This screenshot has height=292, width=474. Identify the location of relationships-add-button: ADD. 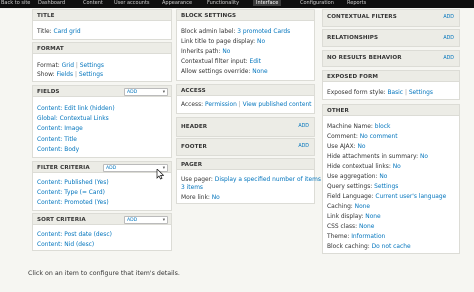
(448, 38).